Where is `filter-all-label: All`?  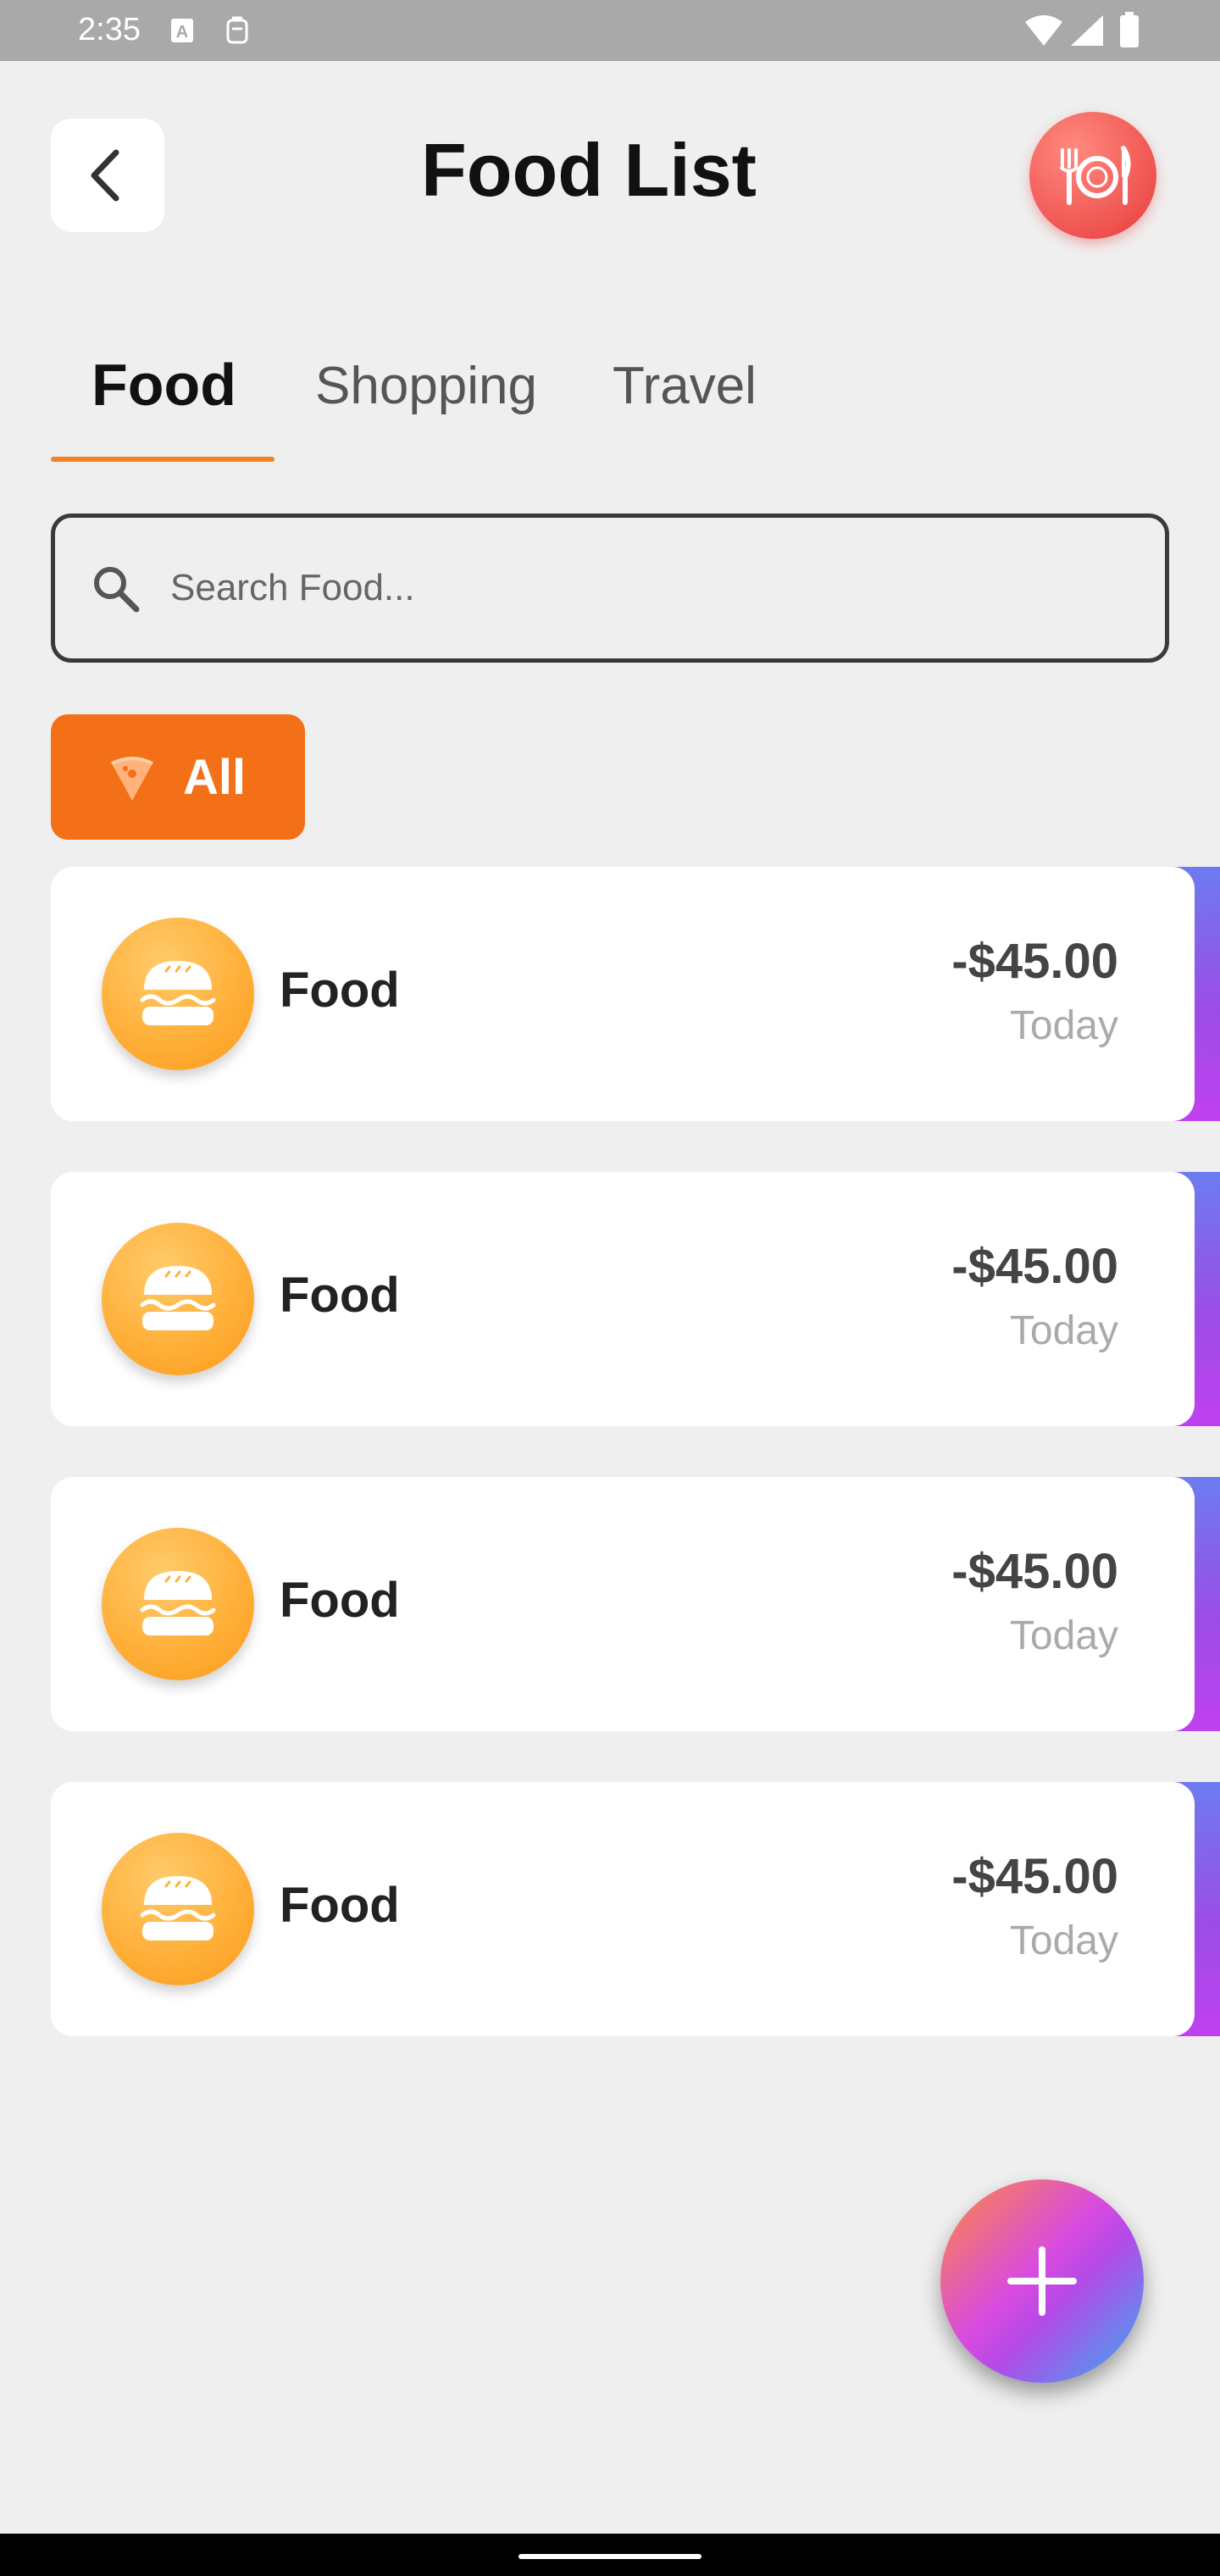 filter-all-label: All is located at coordinates (215, 777).